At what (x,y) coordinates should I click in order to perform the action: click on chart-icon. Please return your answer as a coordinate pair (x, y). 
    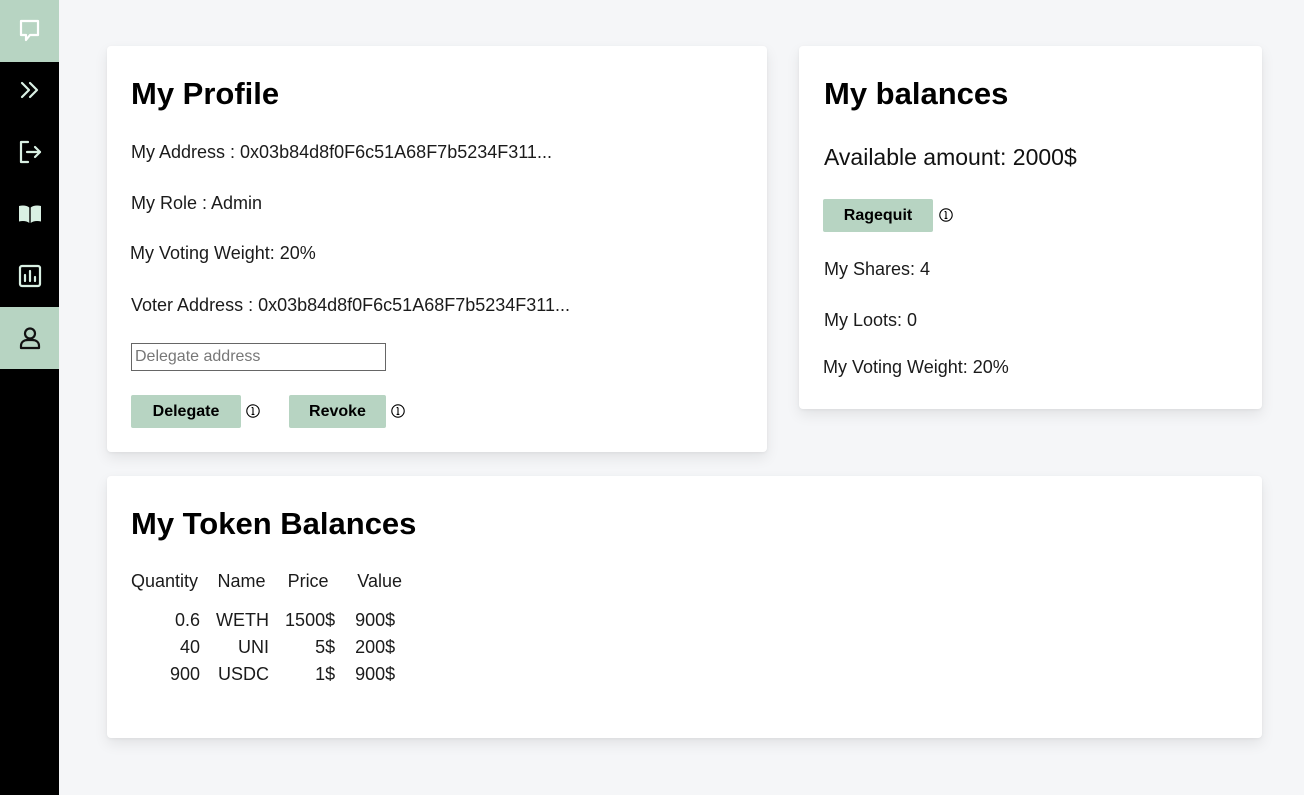
    Looking at the image, I should click on (29, 276).